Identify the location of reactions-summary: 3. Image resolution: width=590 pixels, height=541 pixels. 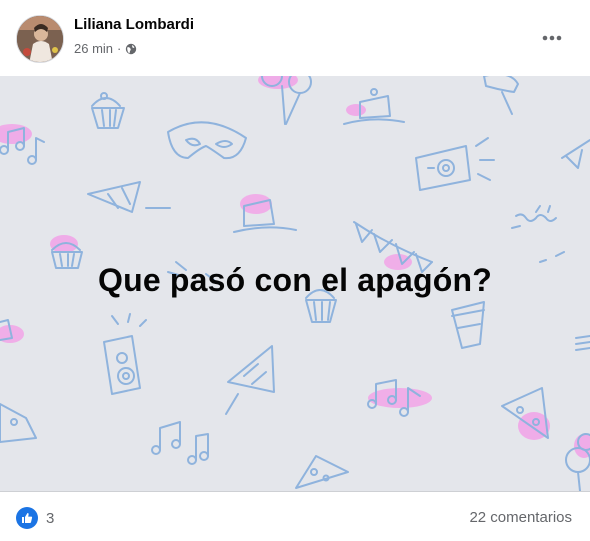
(35, 518).